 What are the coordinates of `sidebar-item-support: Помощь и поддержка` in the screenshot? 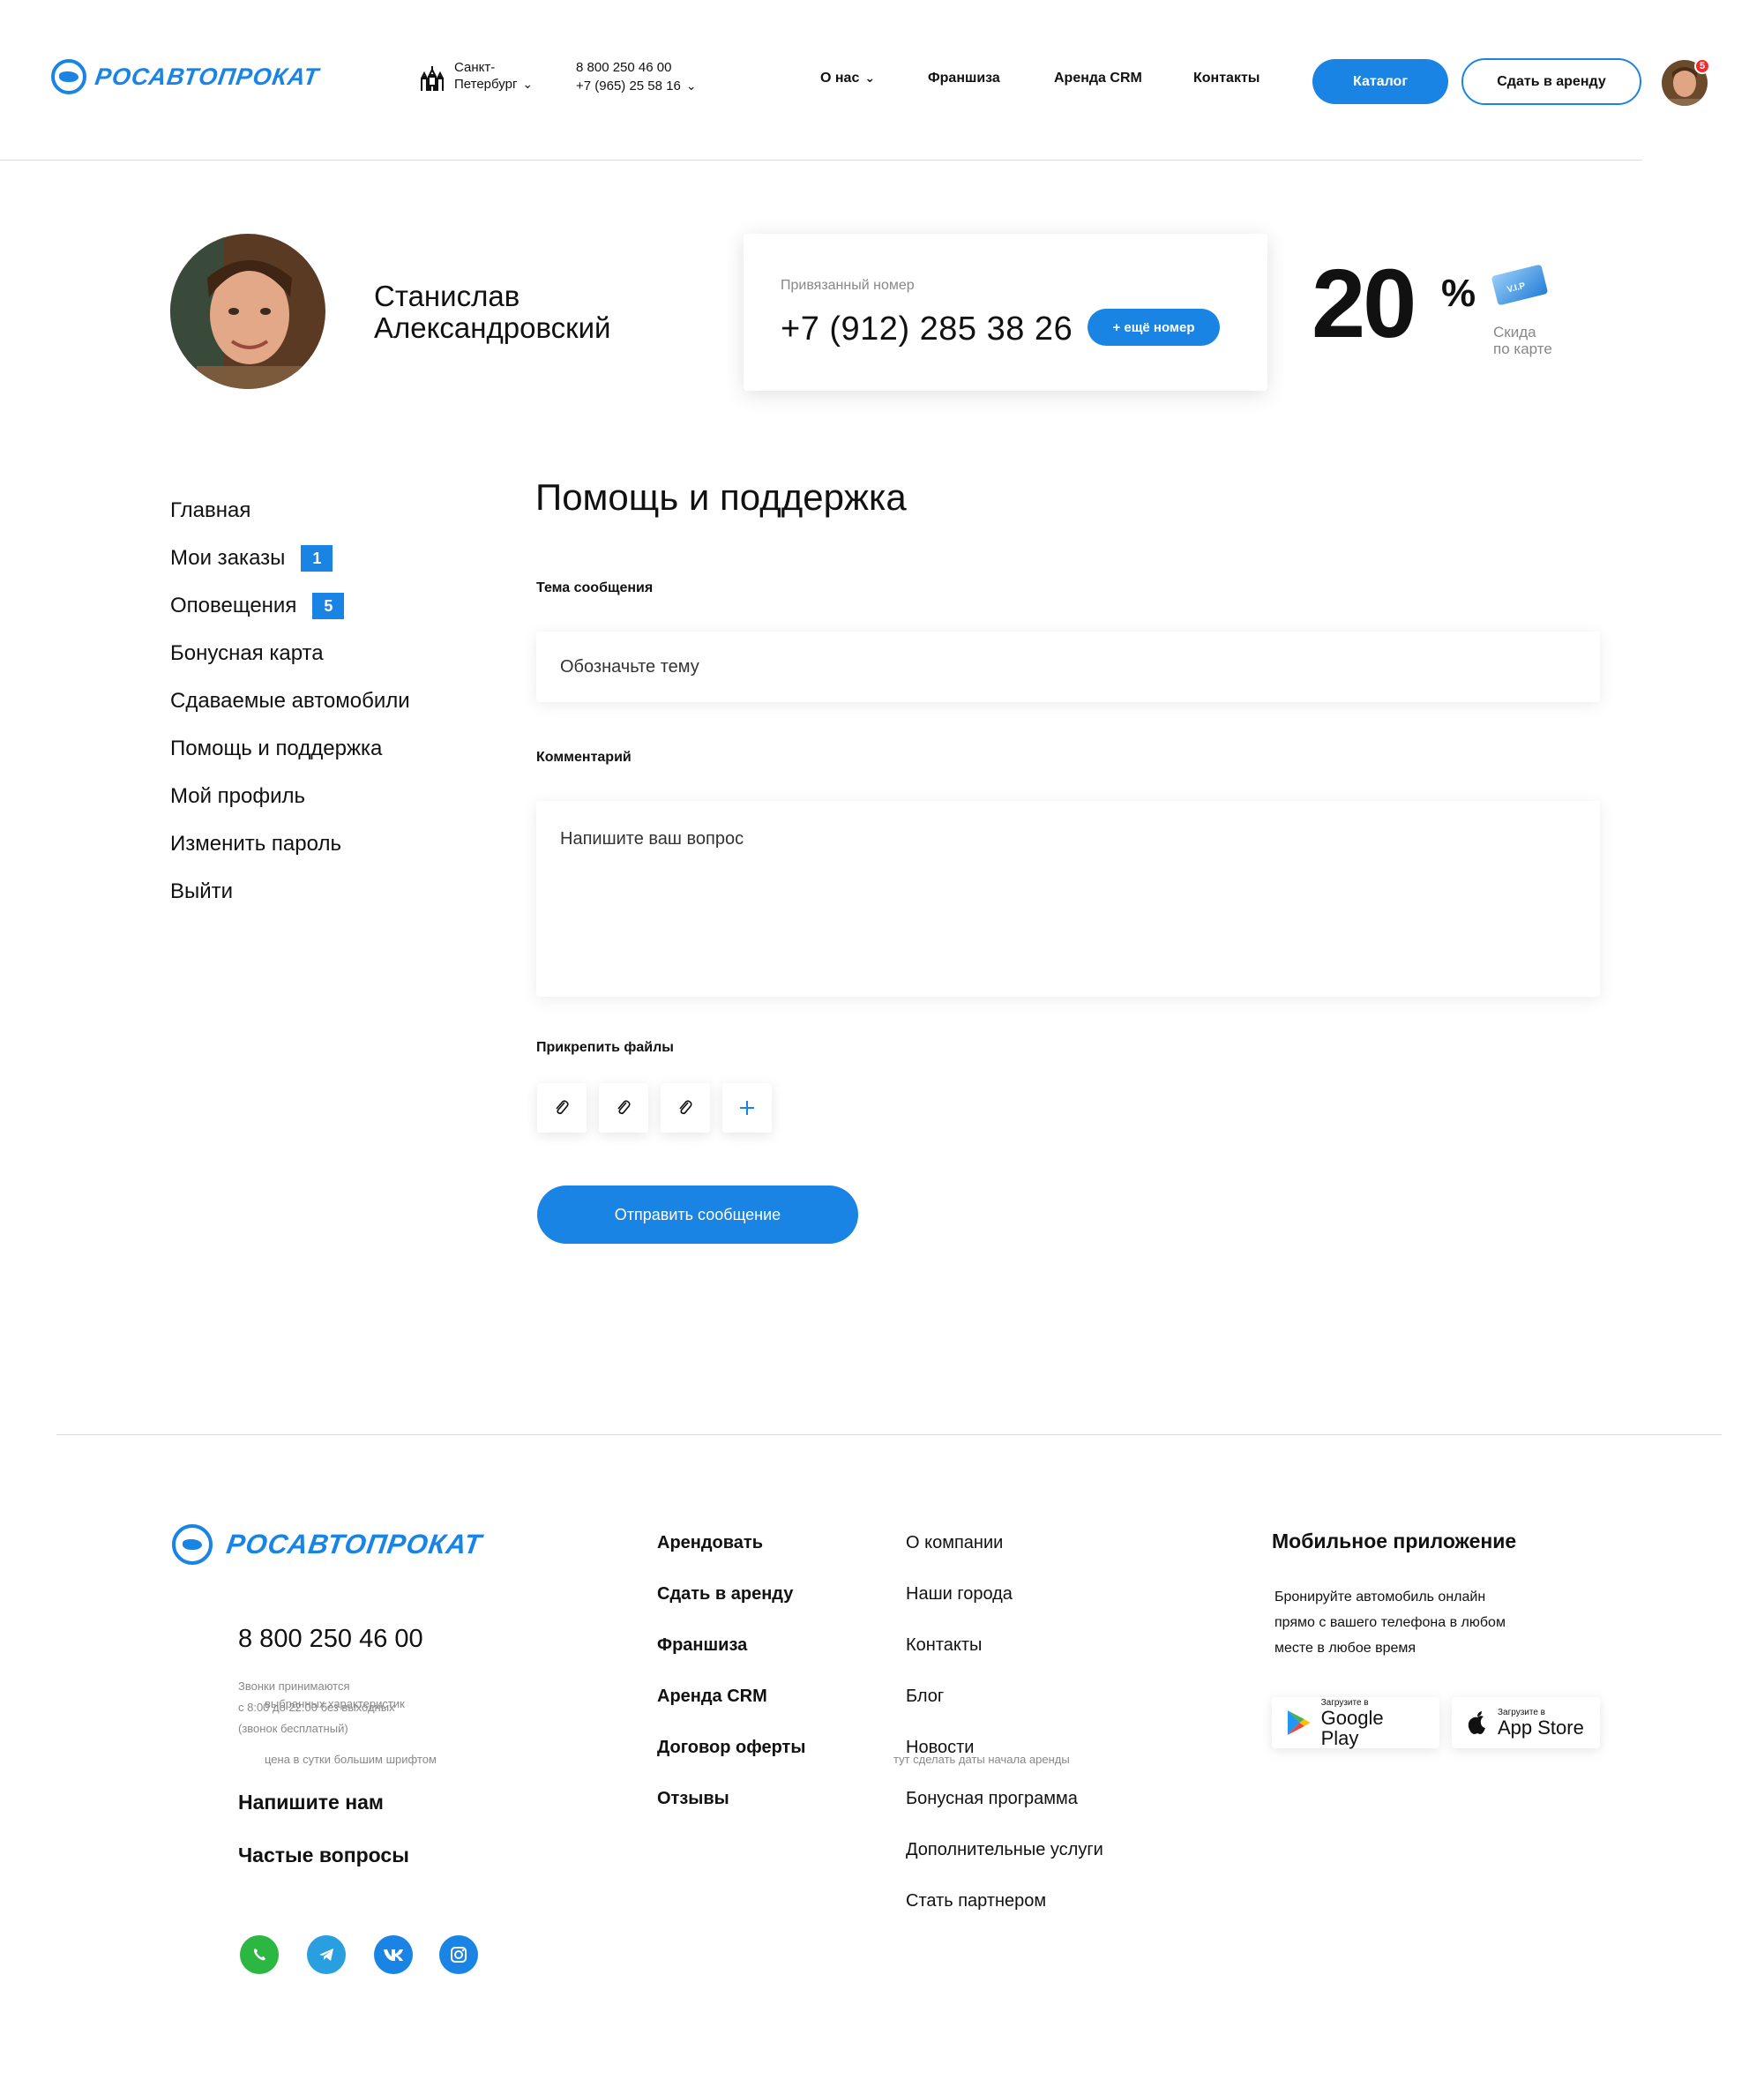 It's located at (290, 749).